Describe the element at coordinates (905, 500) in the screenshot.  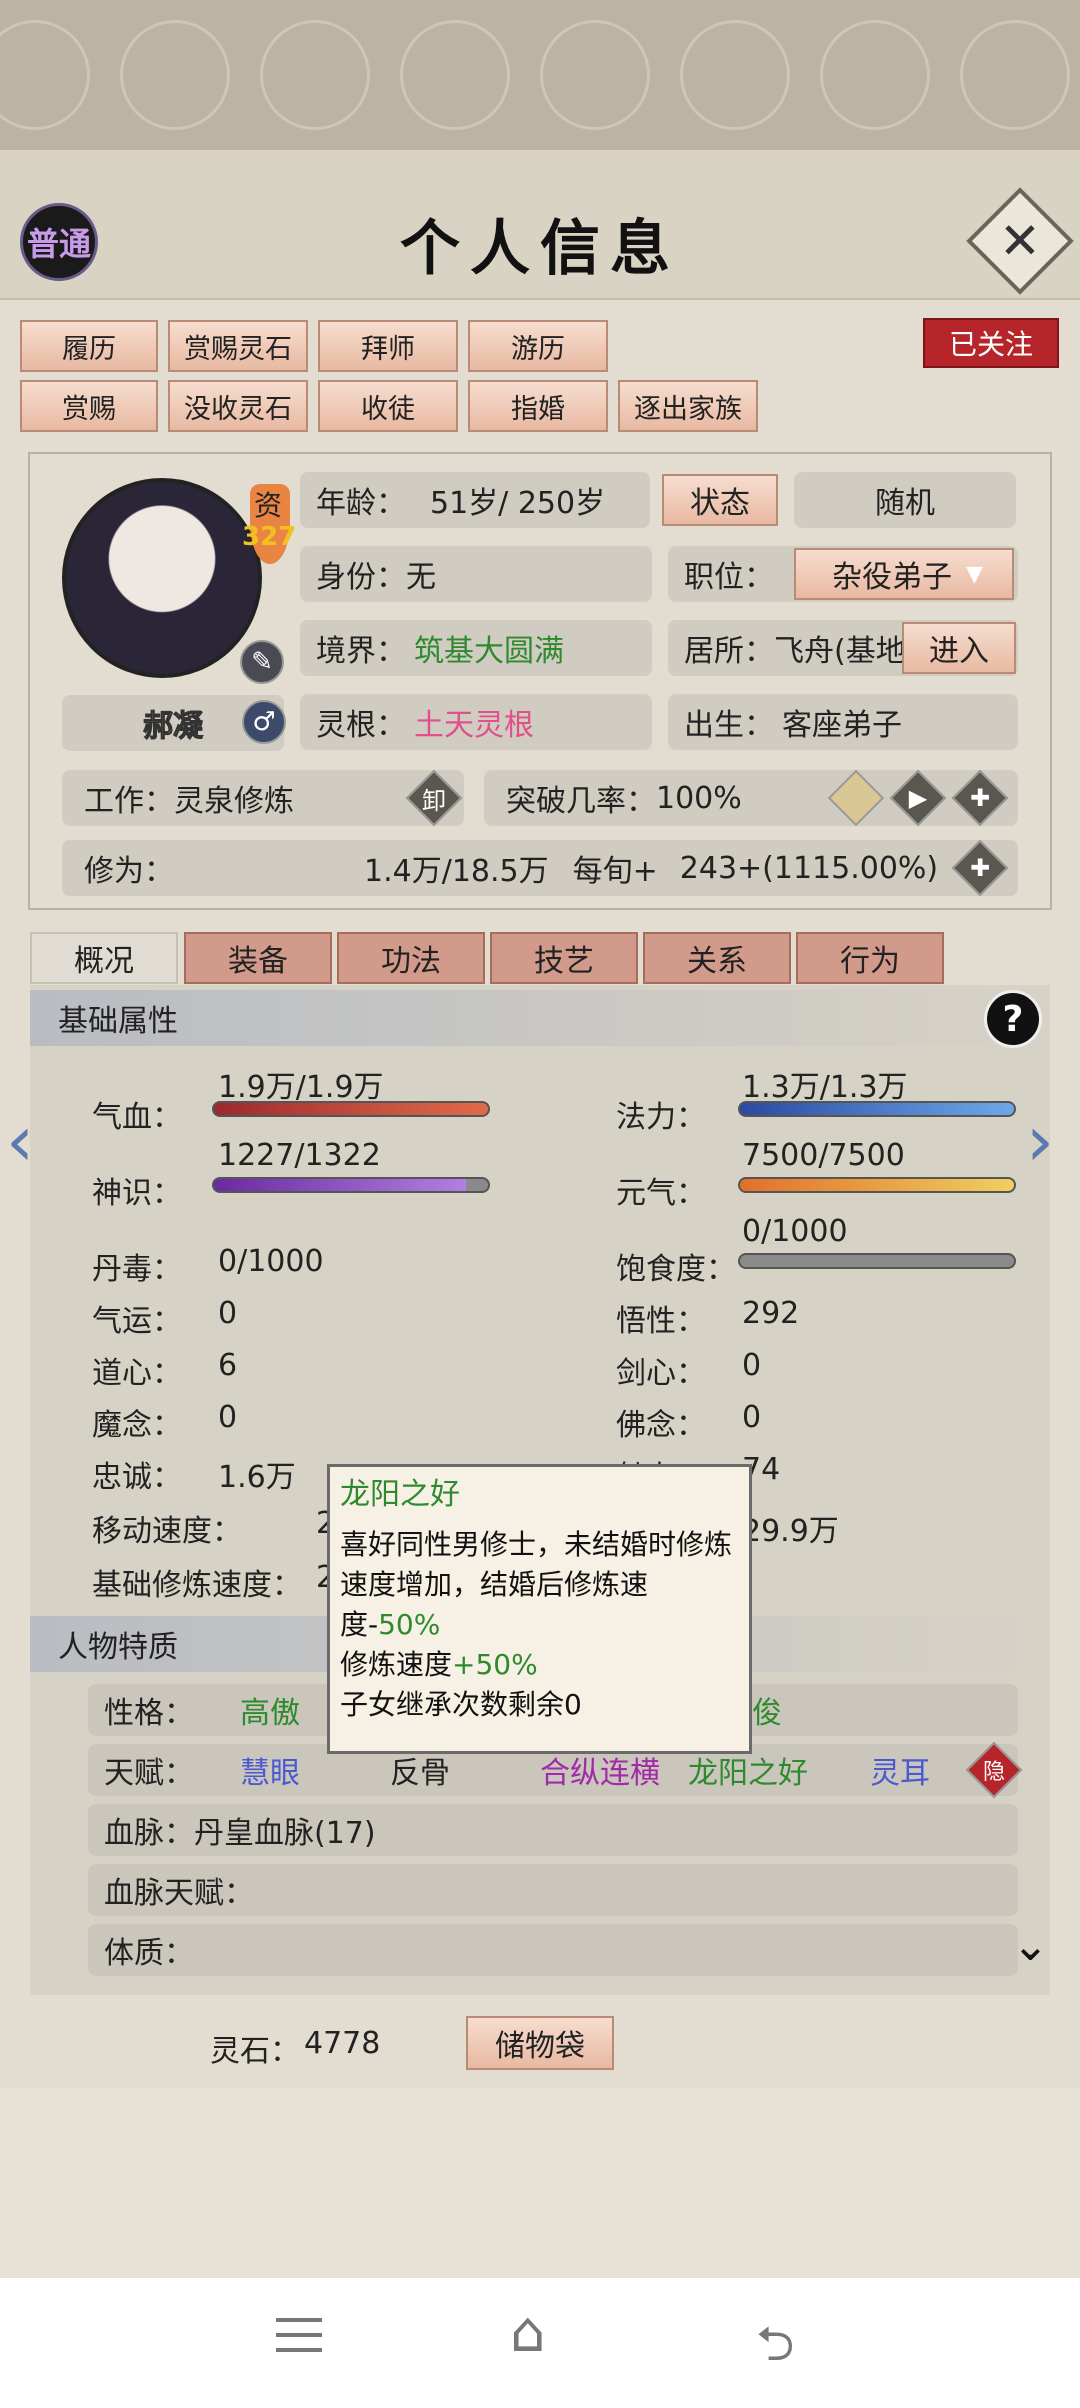
I see `random-button: 随机` at that location.